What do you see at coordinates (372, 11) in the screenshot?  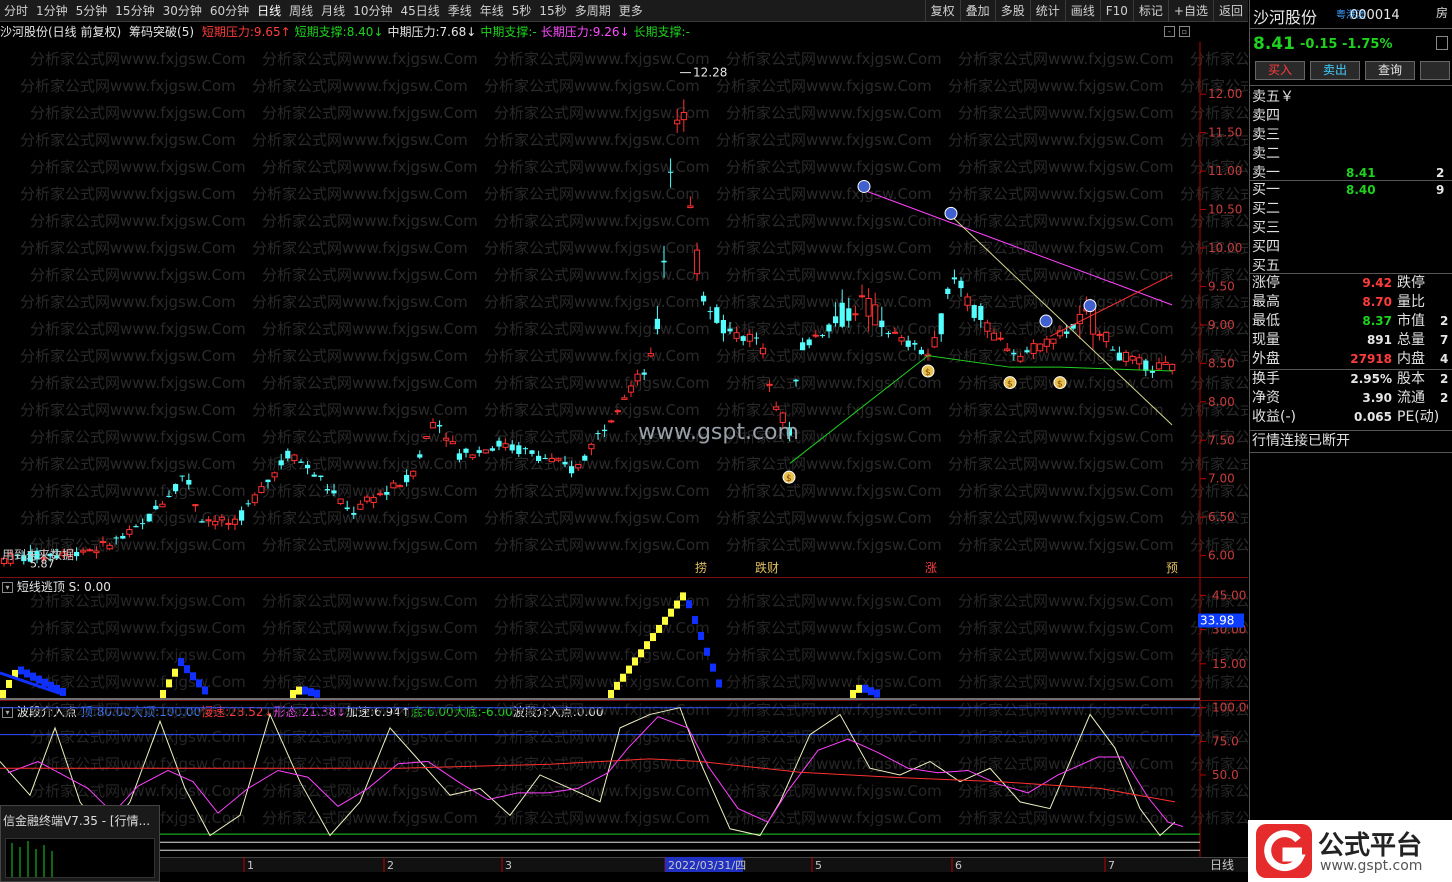 I see `period-tab: 10分钟` at bounding box center [372, 11].